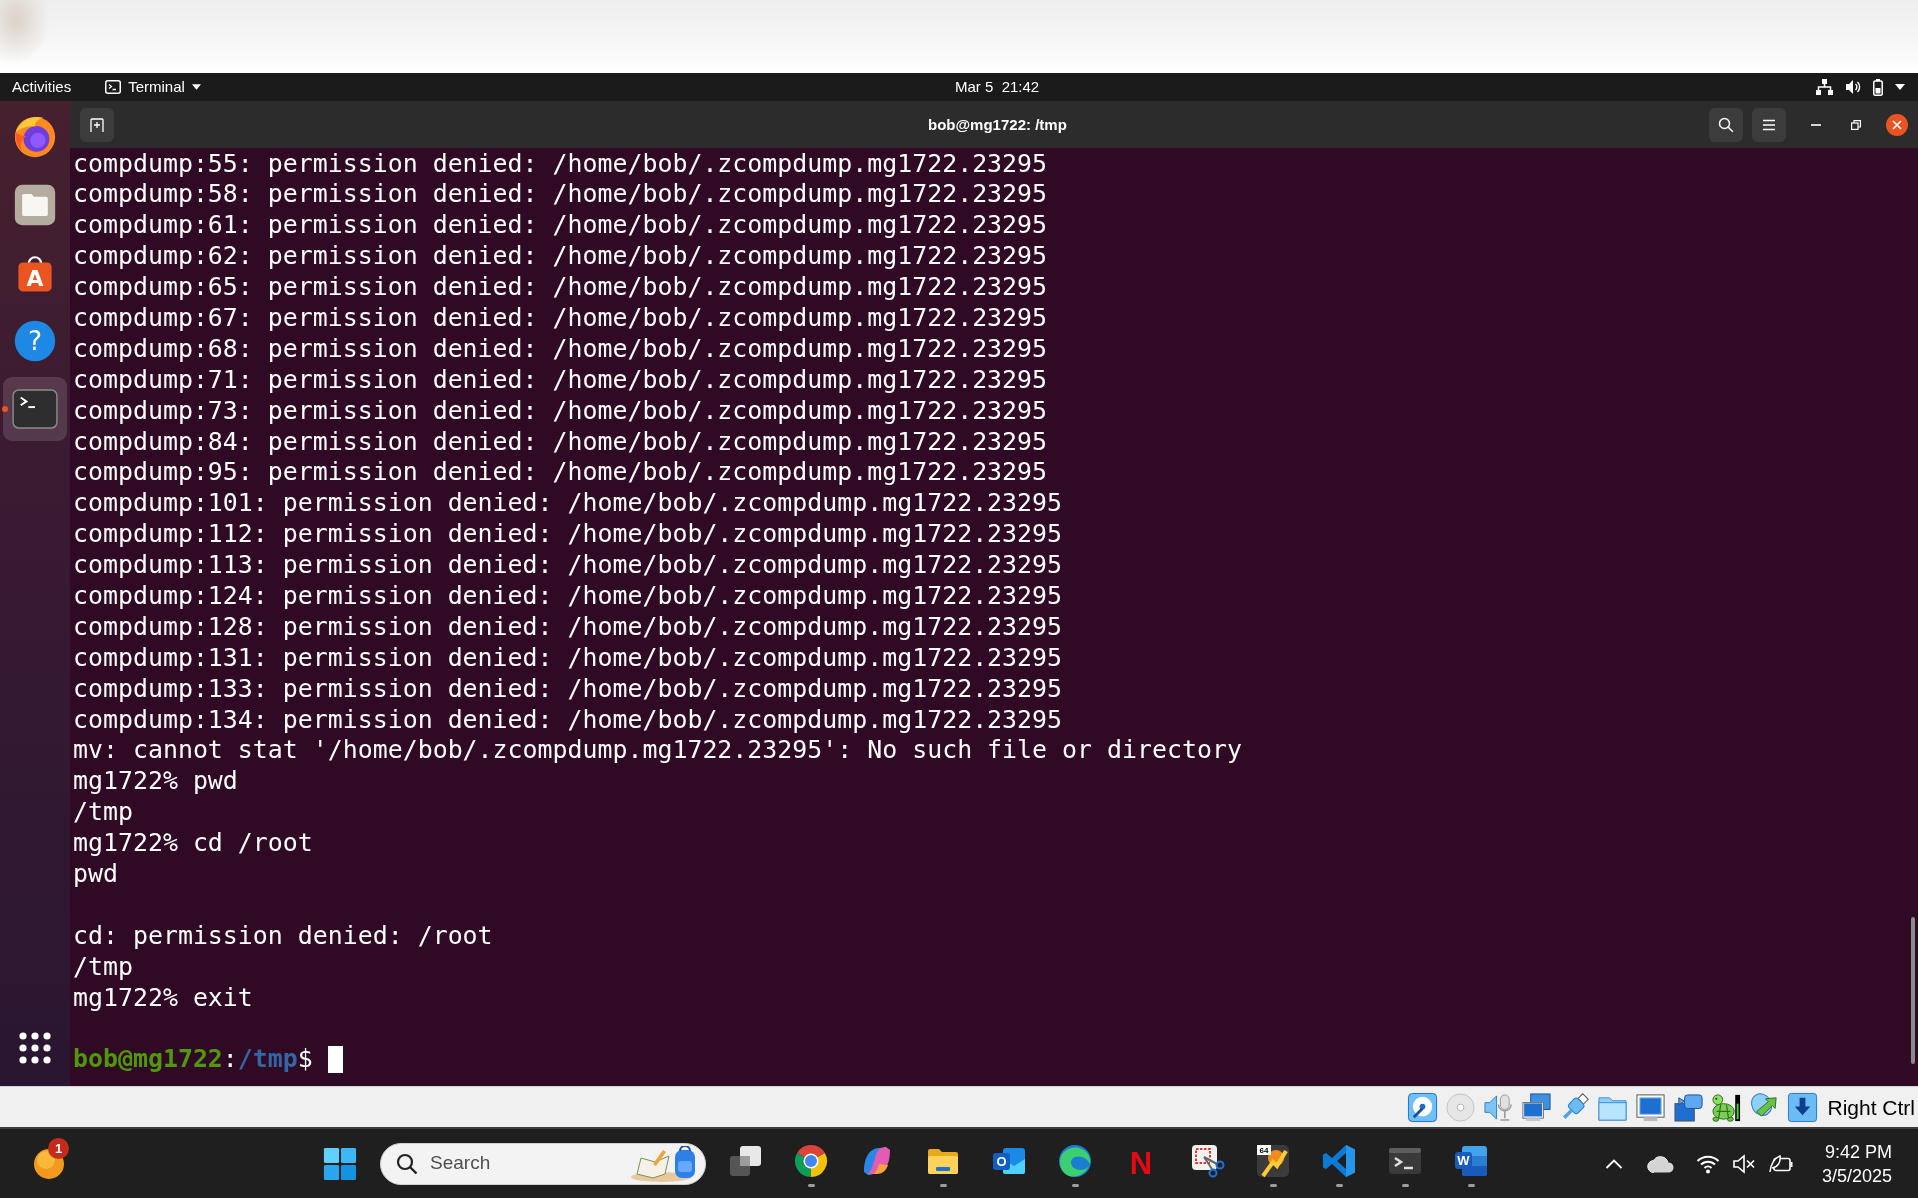 This screenshot has width=1918, height=1198. What do you see at coordinates (42, 87) in the screenshot?
I see `activities-button: Activities` at bounding box center [42, 87].